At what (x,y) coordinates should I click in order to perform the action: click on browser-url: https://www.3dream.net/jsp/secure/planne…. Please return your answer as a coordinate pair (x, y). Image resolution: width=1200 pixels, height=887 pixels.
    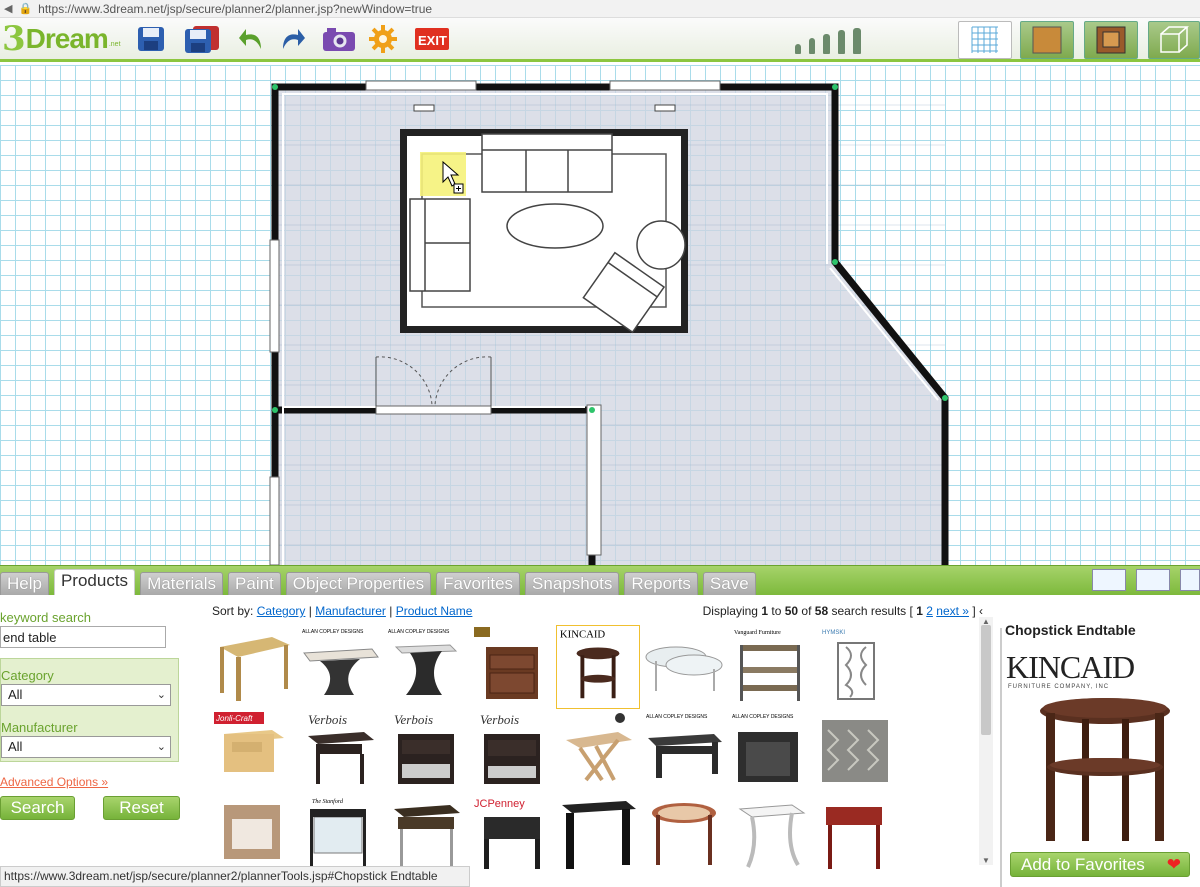
    Looking at the image, I should click on (235, 9).